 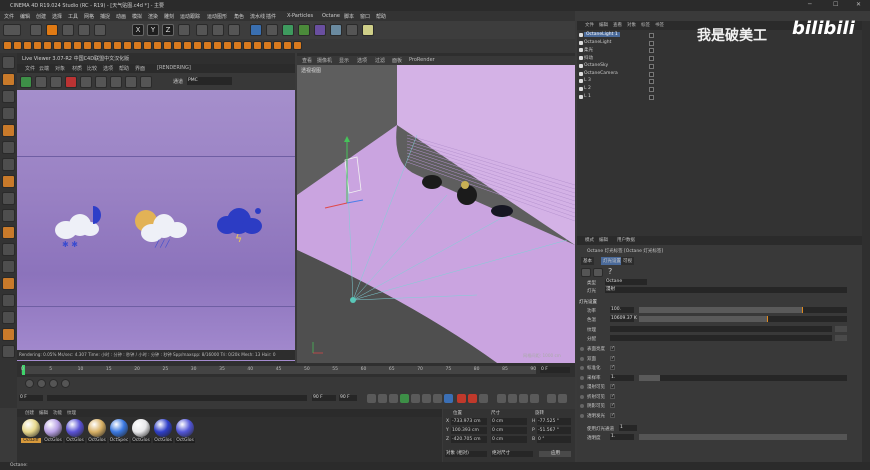 What do you see at coordinates (52, 30) in the screenshot?
I see `move-icon` at bounding box center [52, 30].